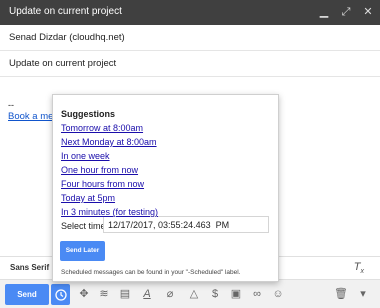  What do you see at coordinates (67, 37) in the screenshot?
I see `recipient-chip: Senad Dizdar (cloudhq.net)` at bounding box center [67, 37].